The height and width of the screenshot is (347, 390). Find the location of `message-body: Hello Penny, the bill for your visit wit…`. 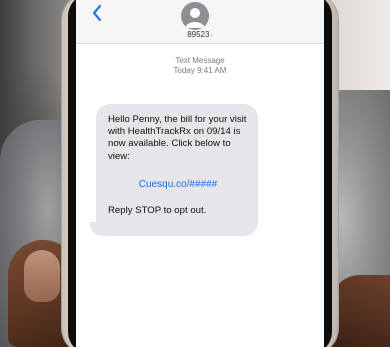

message-body: Hello Penny, the bill for your visit wit… is located at coordinates (177, 138).